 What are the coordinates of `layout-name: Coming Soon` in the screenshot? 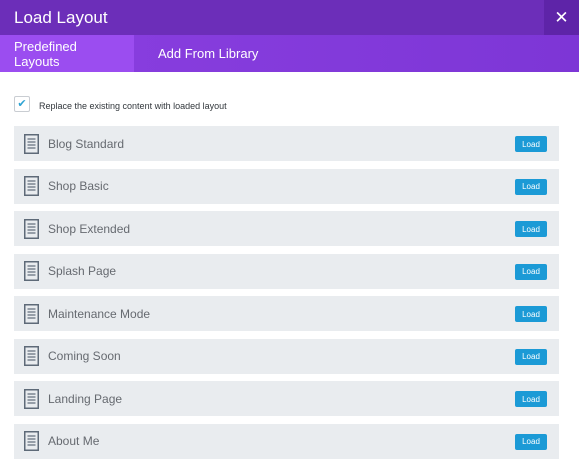 It's located at (84, 356).